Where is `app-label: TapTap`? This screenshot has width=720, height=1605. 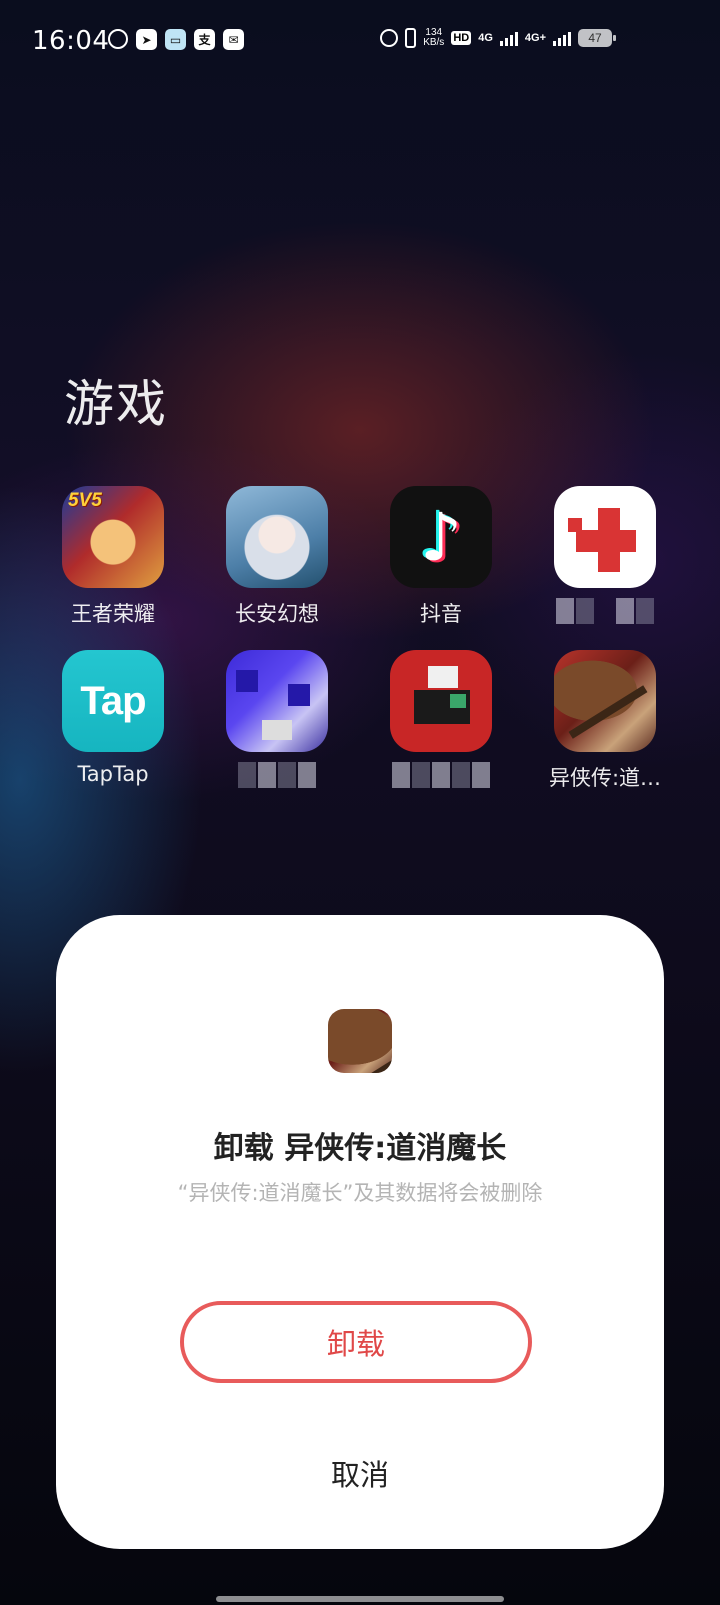
app-label: TapTap is located at coordinates (113, 774).